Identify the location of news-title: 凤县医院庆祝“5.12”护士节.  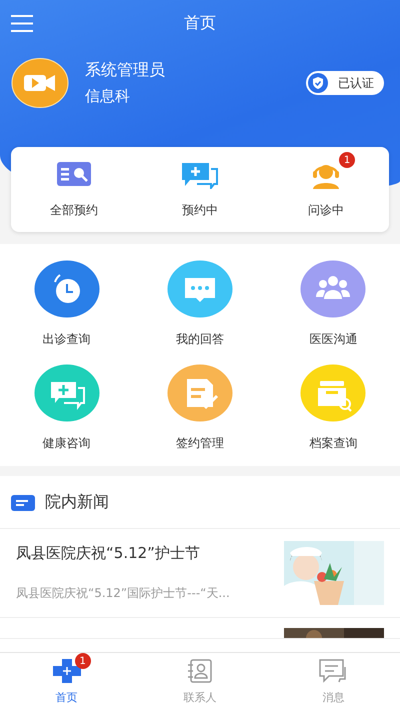
(108, 553).